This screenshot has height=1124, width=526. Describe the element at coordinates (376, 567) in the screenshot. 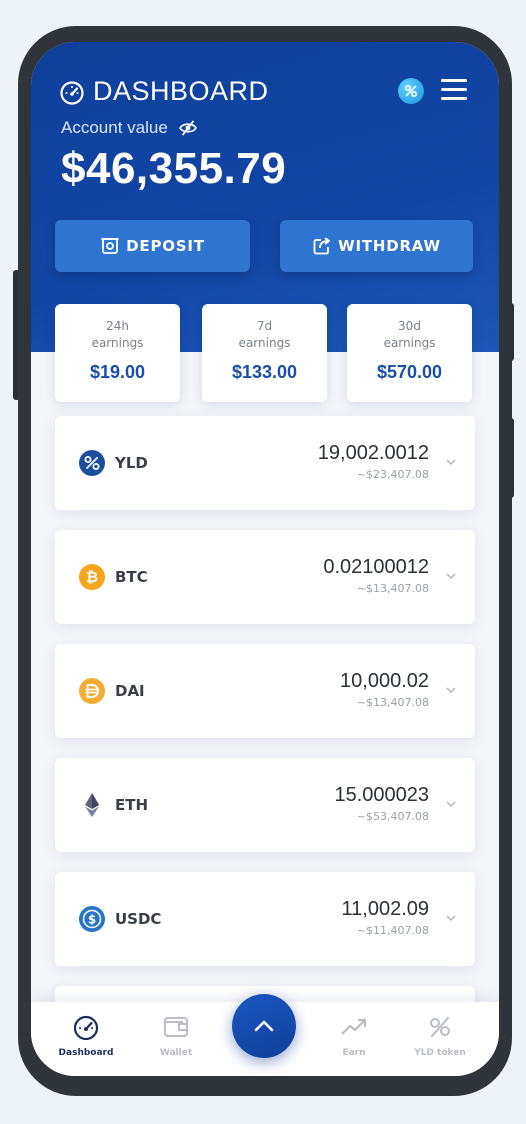

I see `asset-amount: 0.02100012` at that location.